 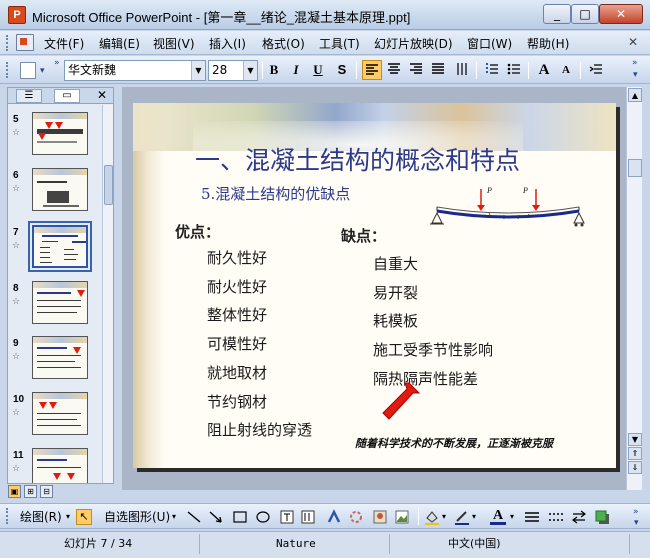 What do you see at coordinates (283, 43) in the screenshot?
I see `menu-format: 格式(O)` at bounding box center [283, 43].